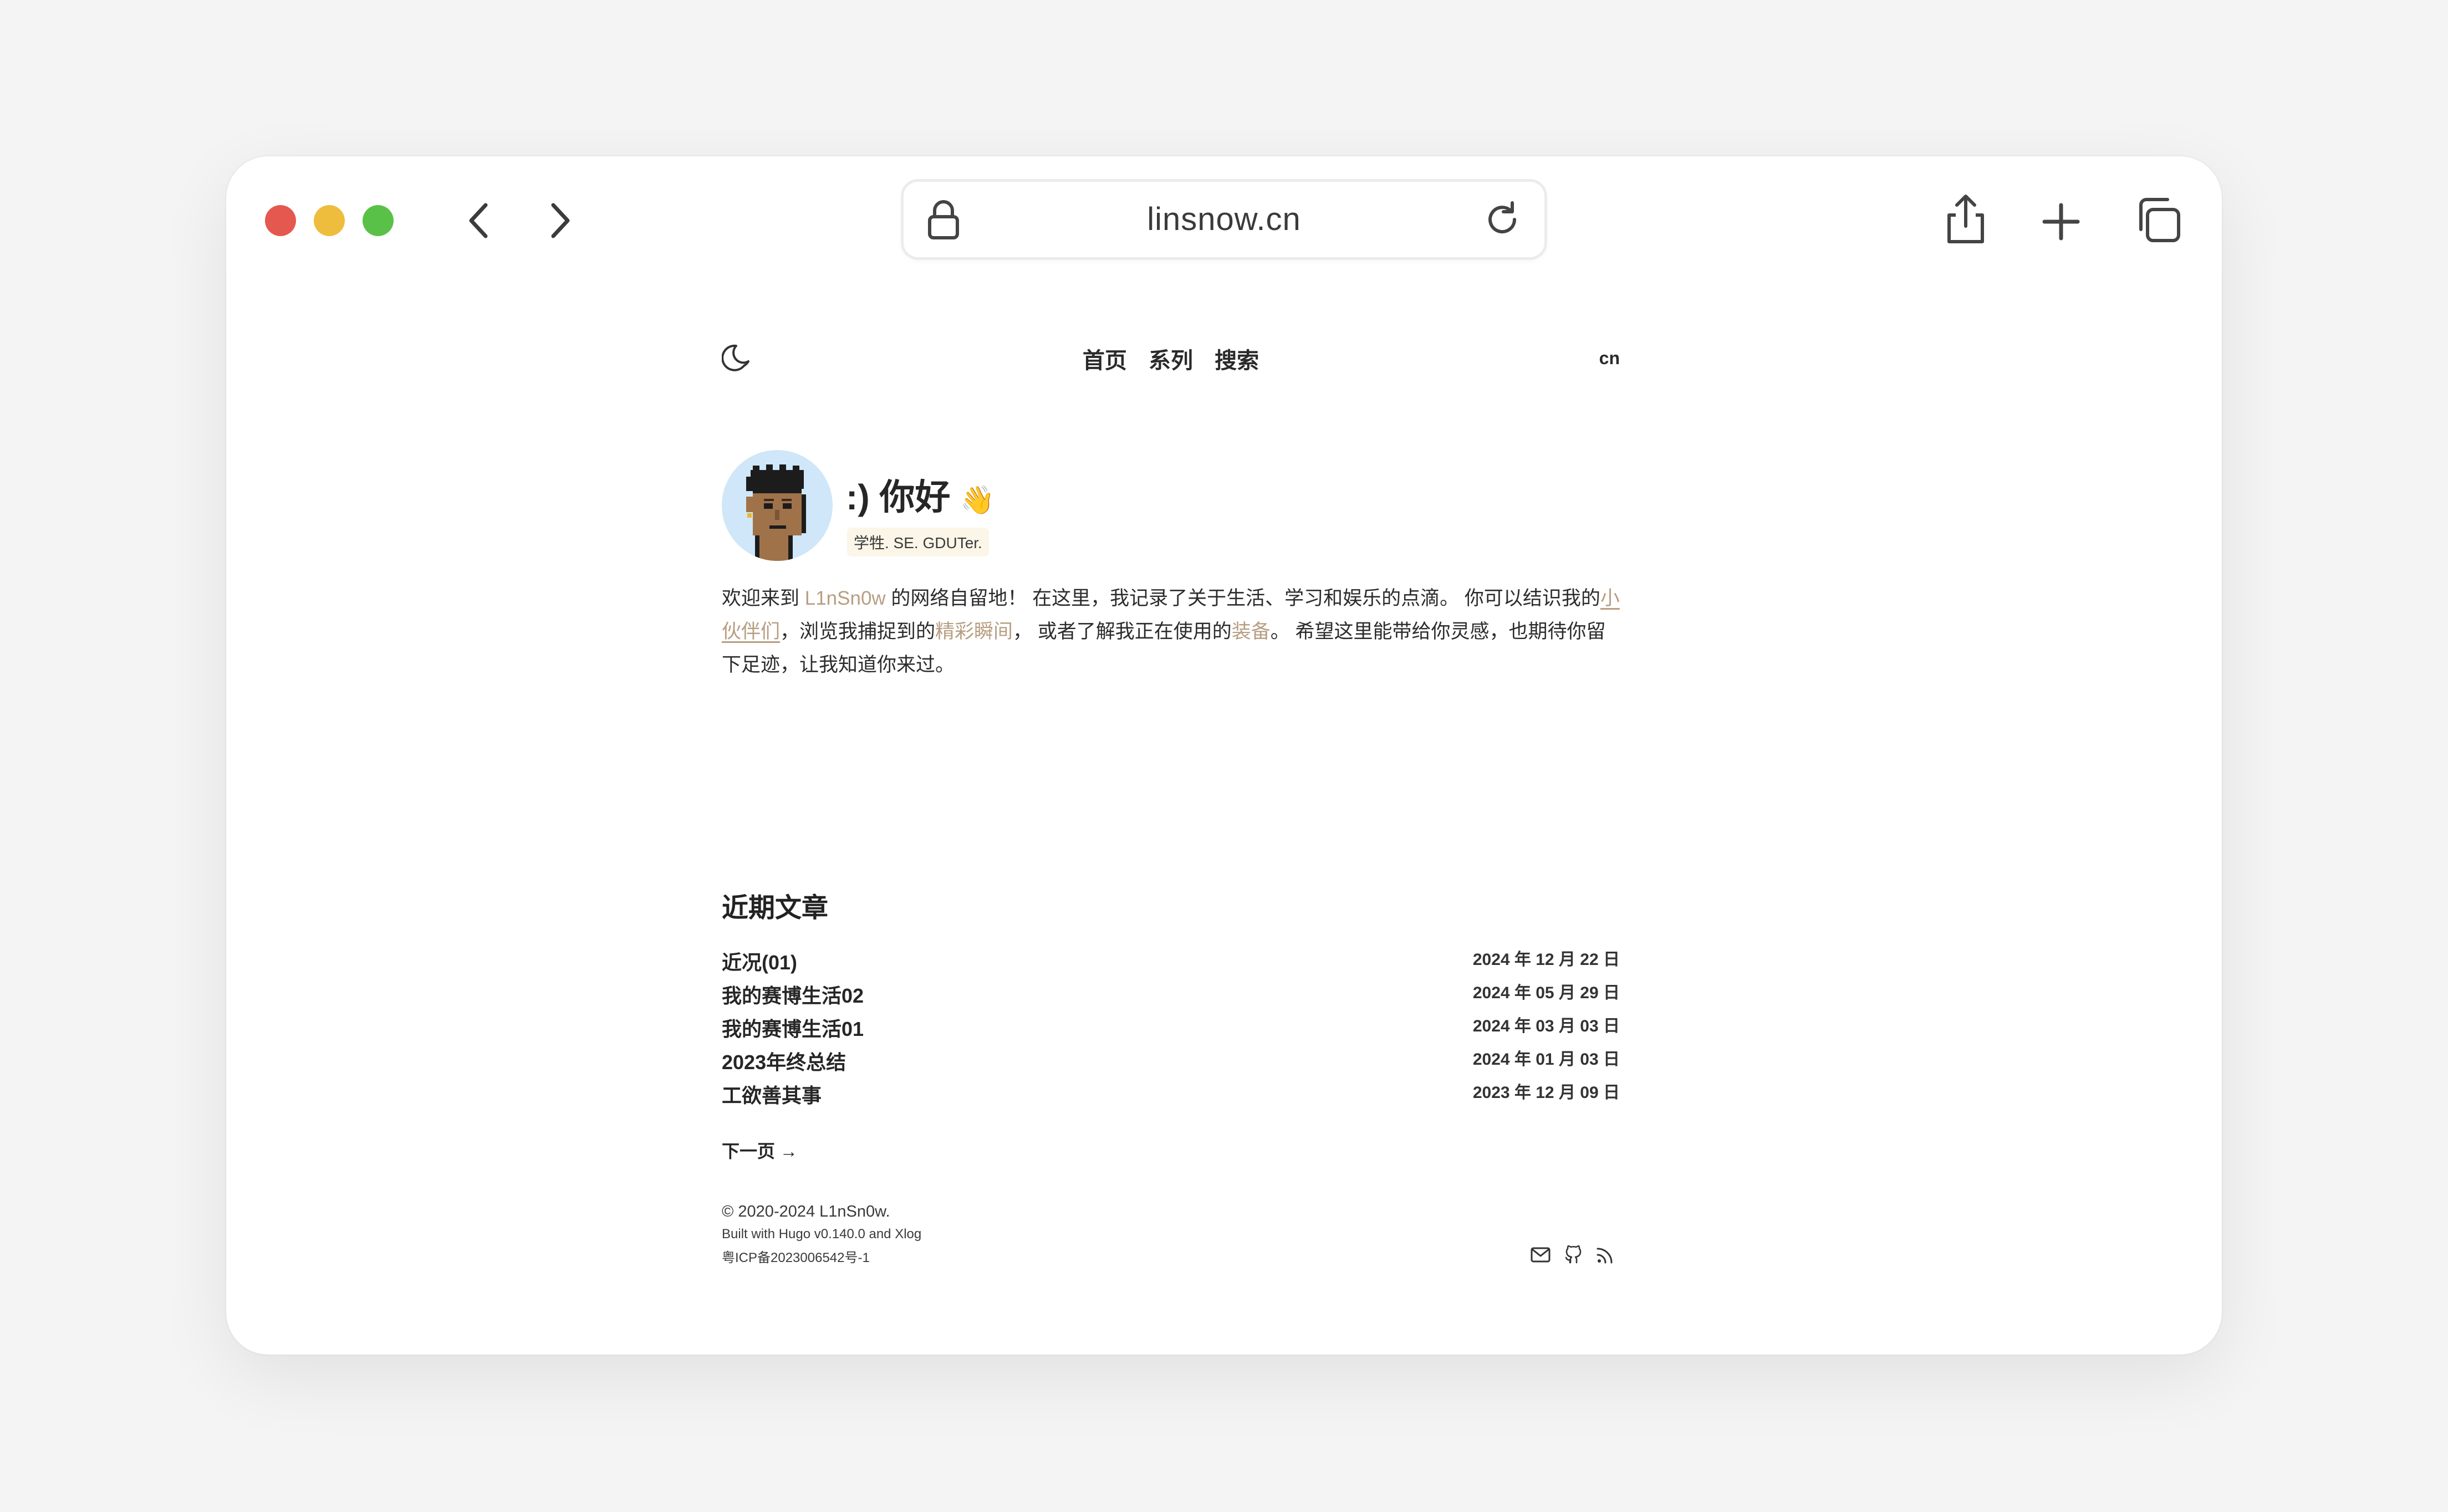  Describe the element at coordinates (918, 542) in the screenshot. I see `tagline-badge: 学牲. SE. GDUTer.` at that location.